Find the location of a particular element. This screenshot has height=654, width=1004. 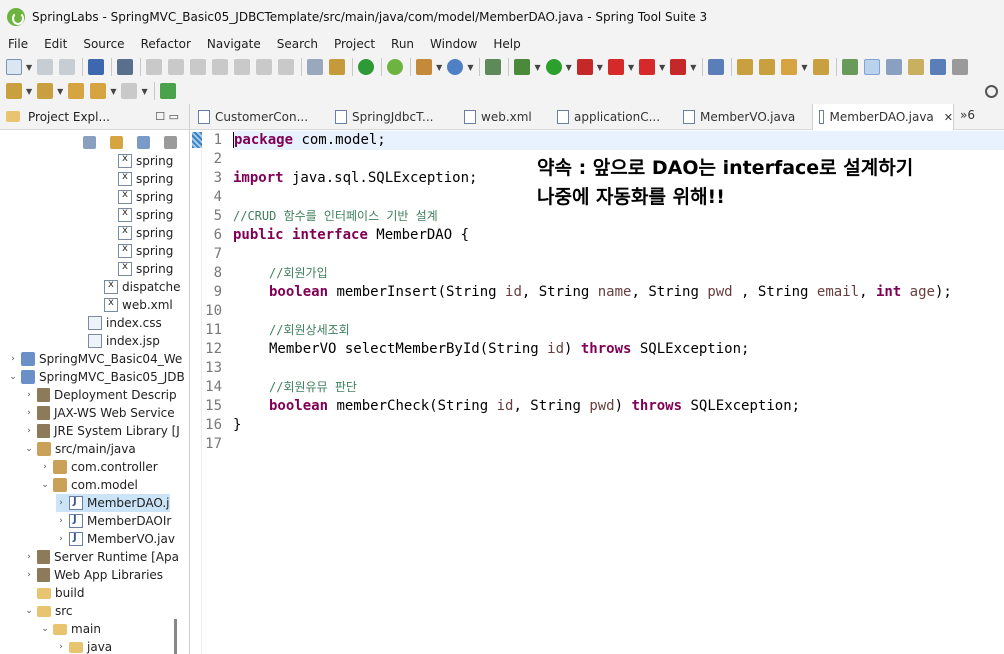

resume-icon is located at coordinates (154, 67).